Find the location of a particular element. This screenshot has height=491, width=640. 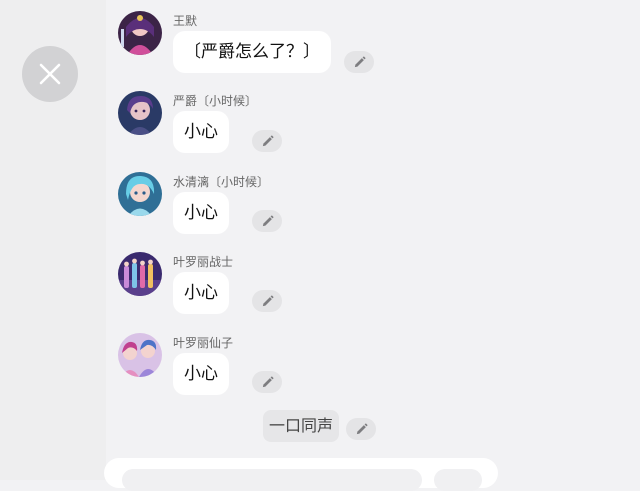

sender-name: 叶罗丽战士 is located at coordinates (203, 262).